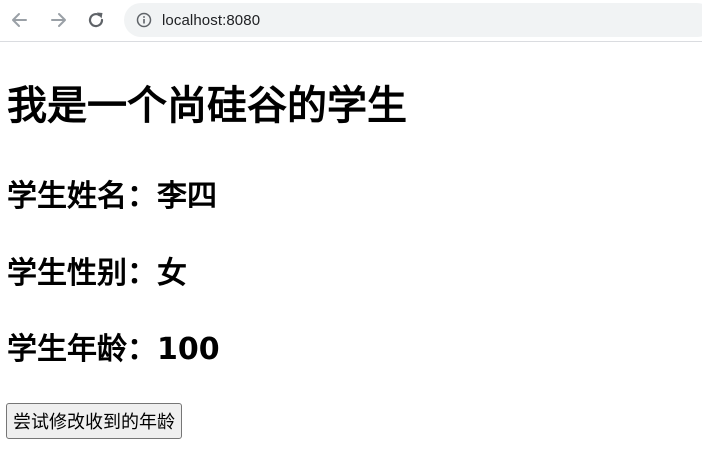 Image resolution: width=702 pixels, height=449 pixels. I want to click on student-age-line: 学生年龄：100, so click(113, 349).